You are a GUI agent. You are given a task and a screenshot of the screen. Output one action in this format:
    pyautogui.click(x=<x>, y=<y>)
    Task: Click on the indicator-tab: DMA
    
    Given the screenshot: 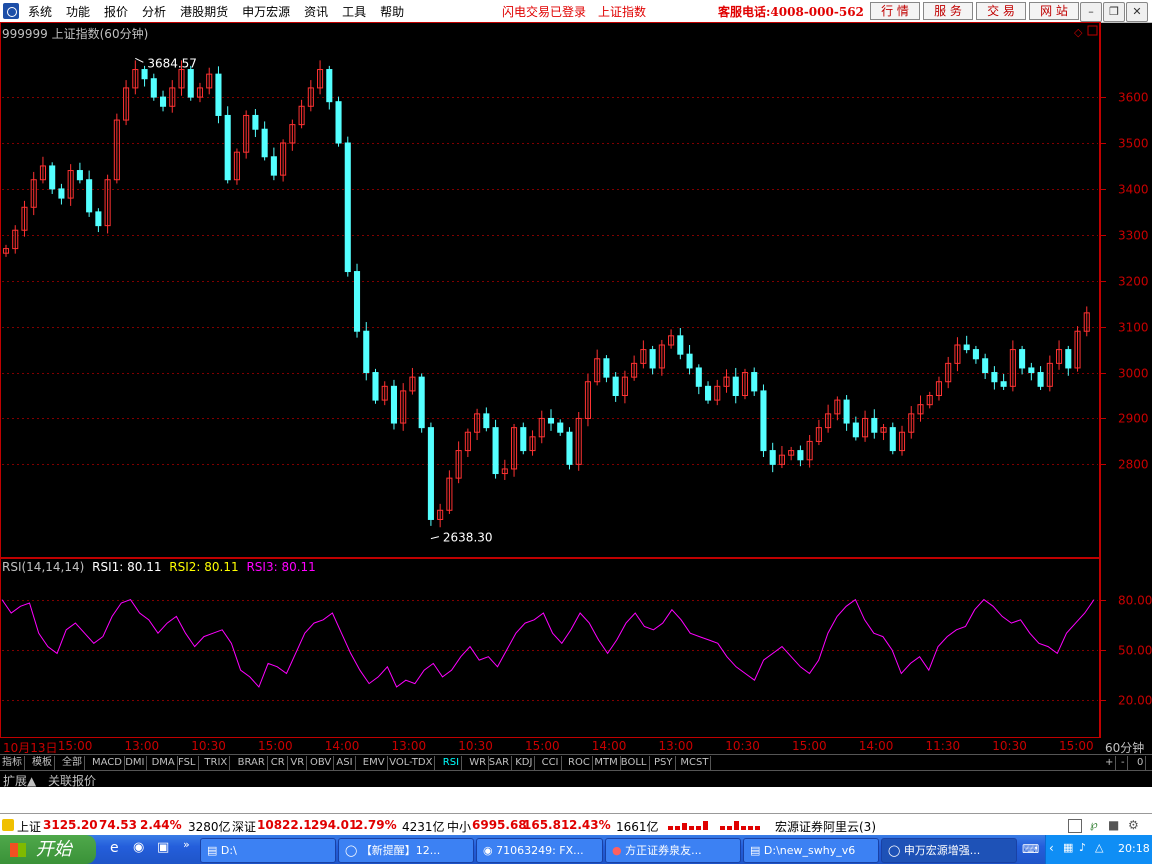 What is the action you would take?
    pyautogui.click(x=164, y=763)
    